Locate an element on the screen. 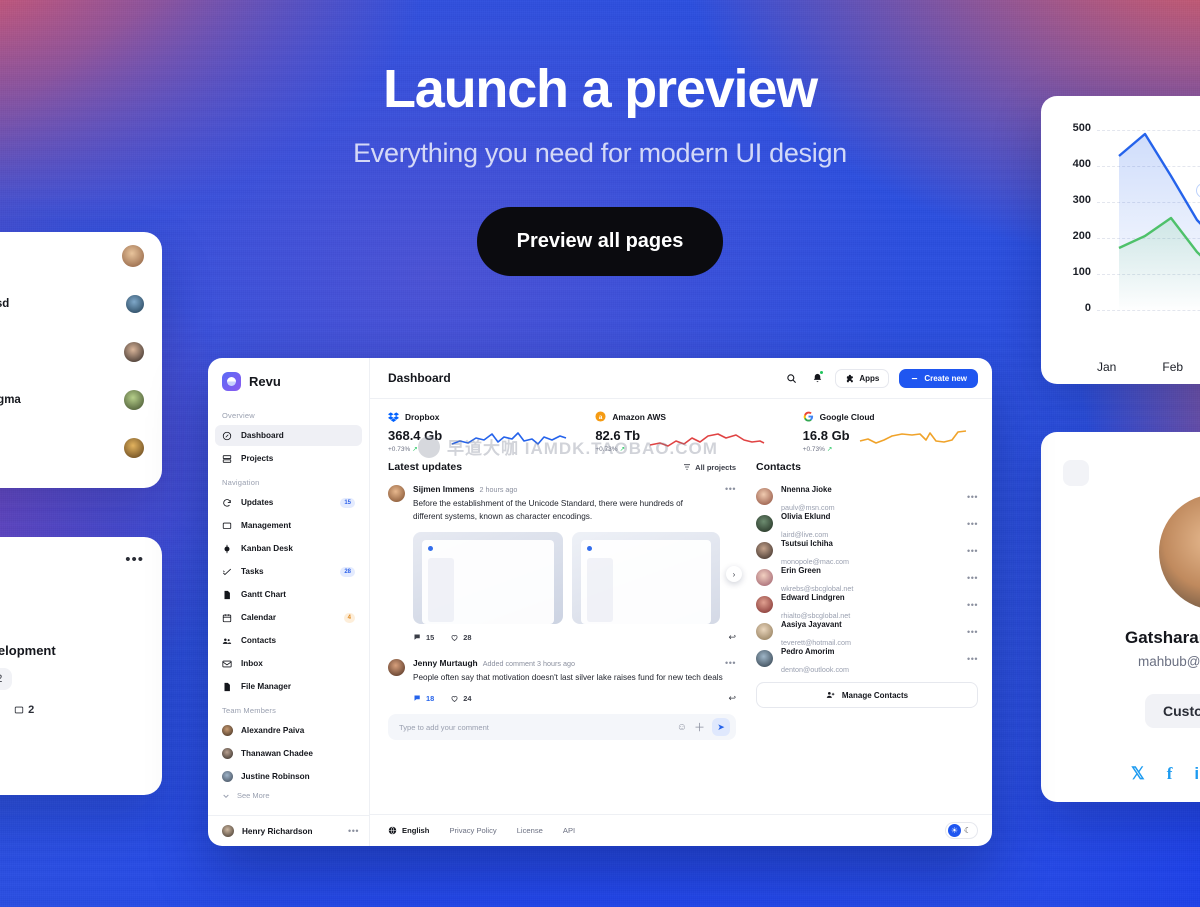 This screenshot has height=907, width=1200. plus-icon is located at coordinates (915, 378).